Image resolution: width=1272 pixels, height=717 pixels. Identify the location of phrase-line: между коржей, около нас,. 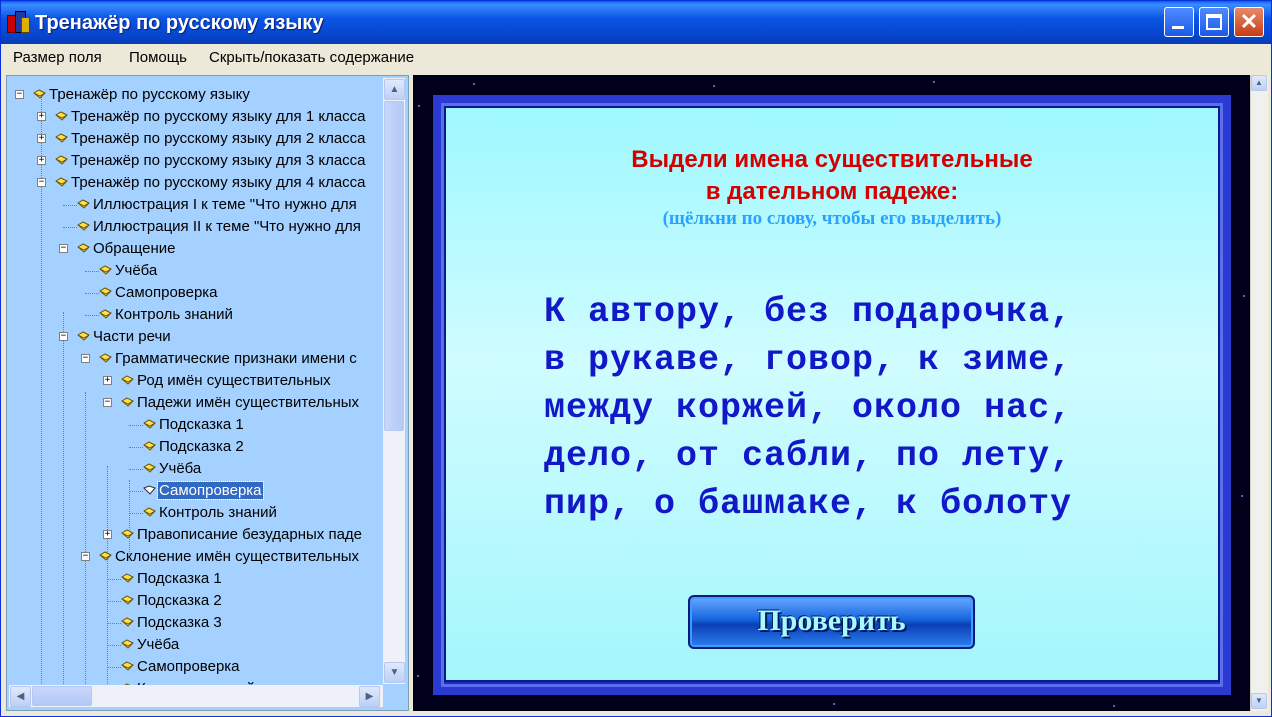
(854, 408).